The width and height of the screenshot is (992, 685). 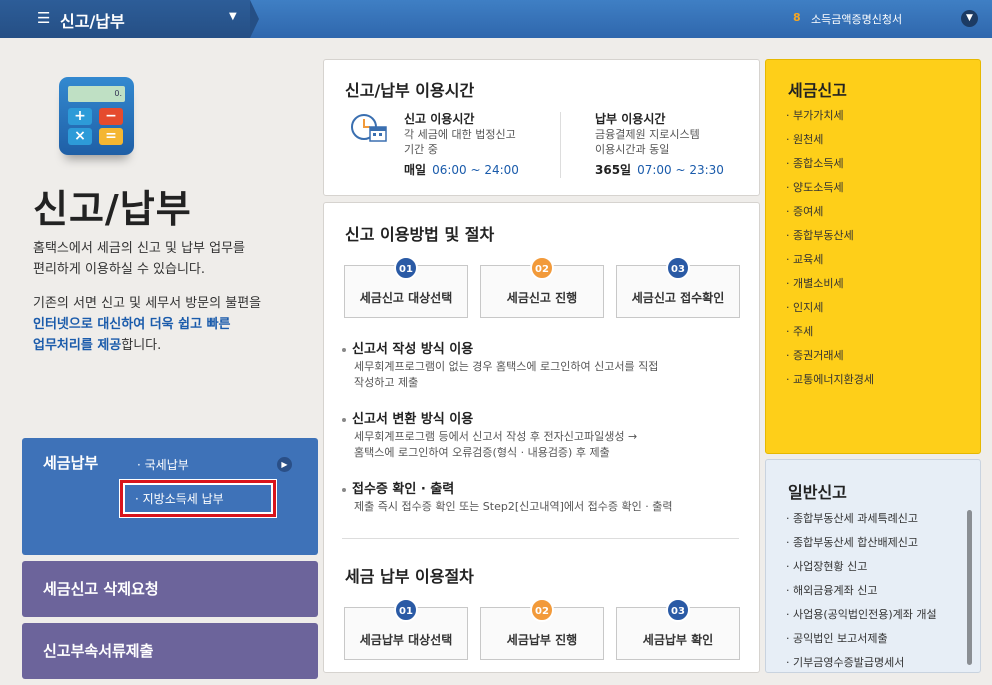 What do you see at coordinates (861, 523) in the screenshot?
I see `general-report-item-1: 종합부동산세 과세특례신고` at bounding box center [861, 523].